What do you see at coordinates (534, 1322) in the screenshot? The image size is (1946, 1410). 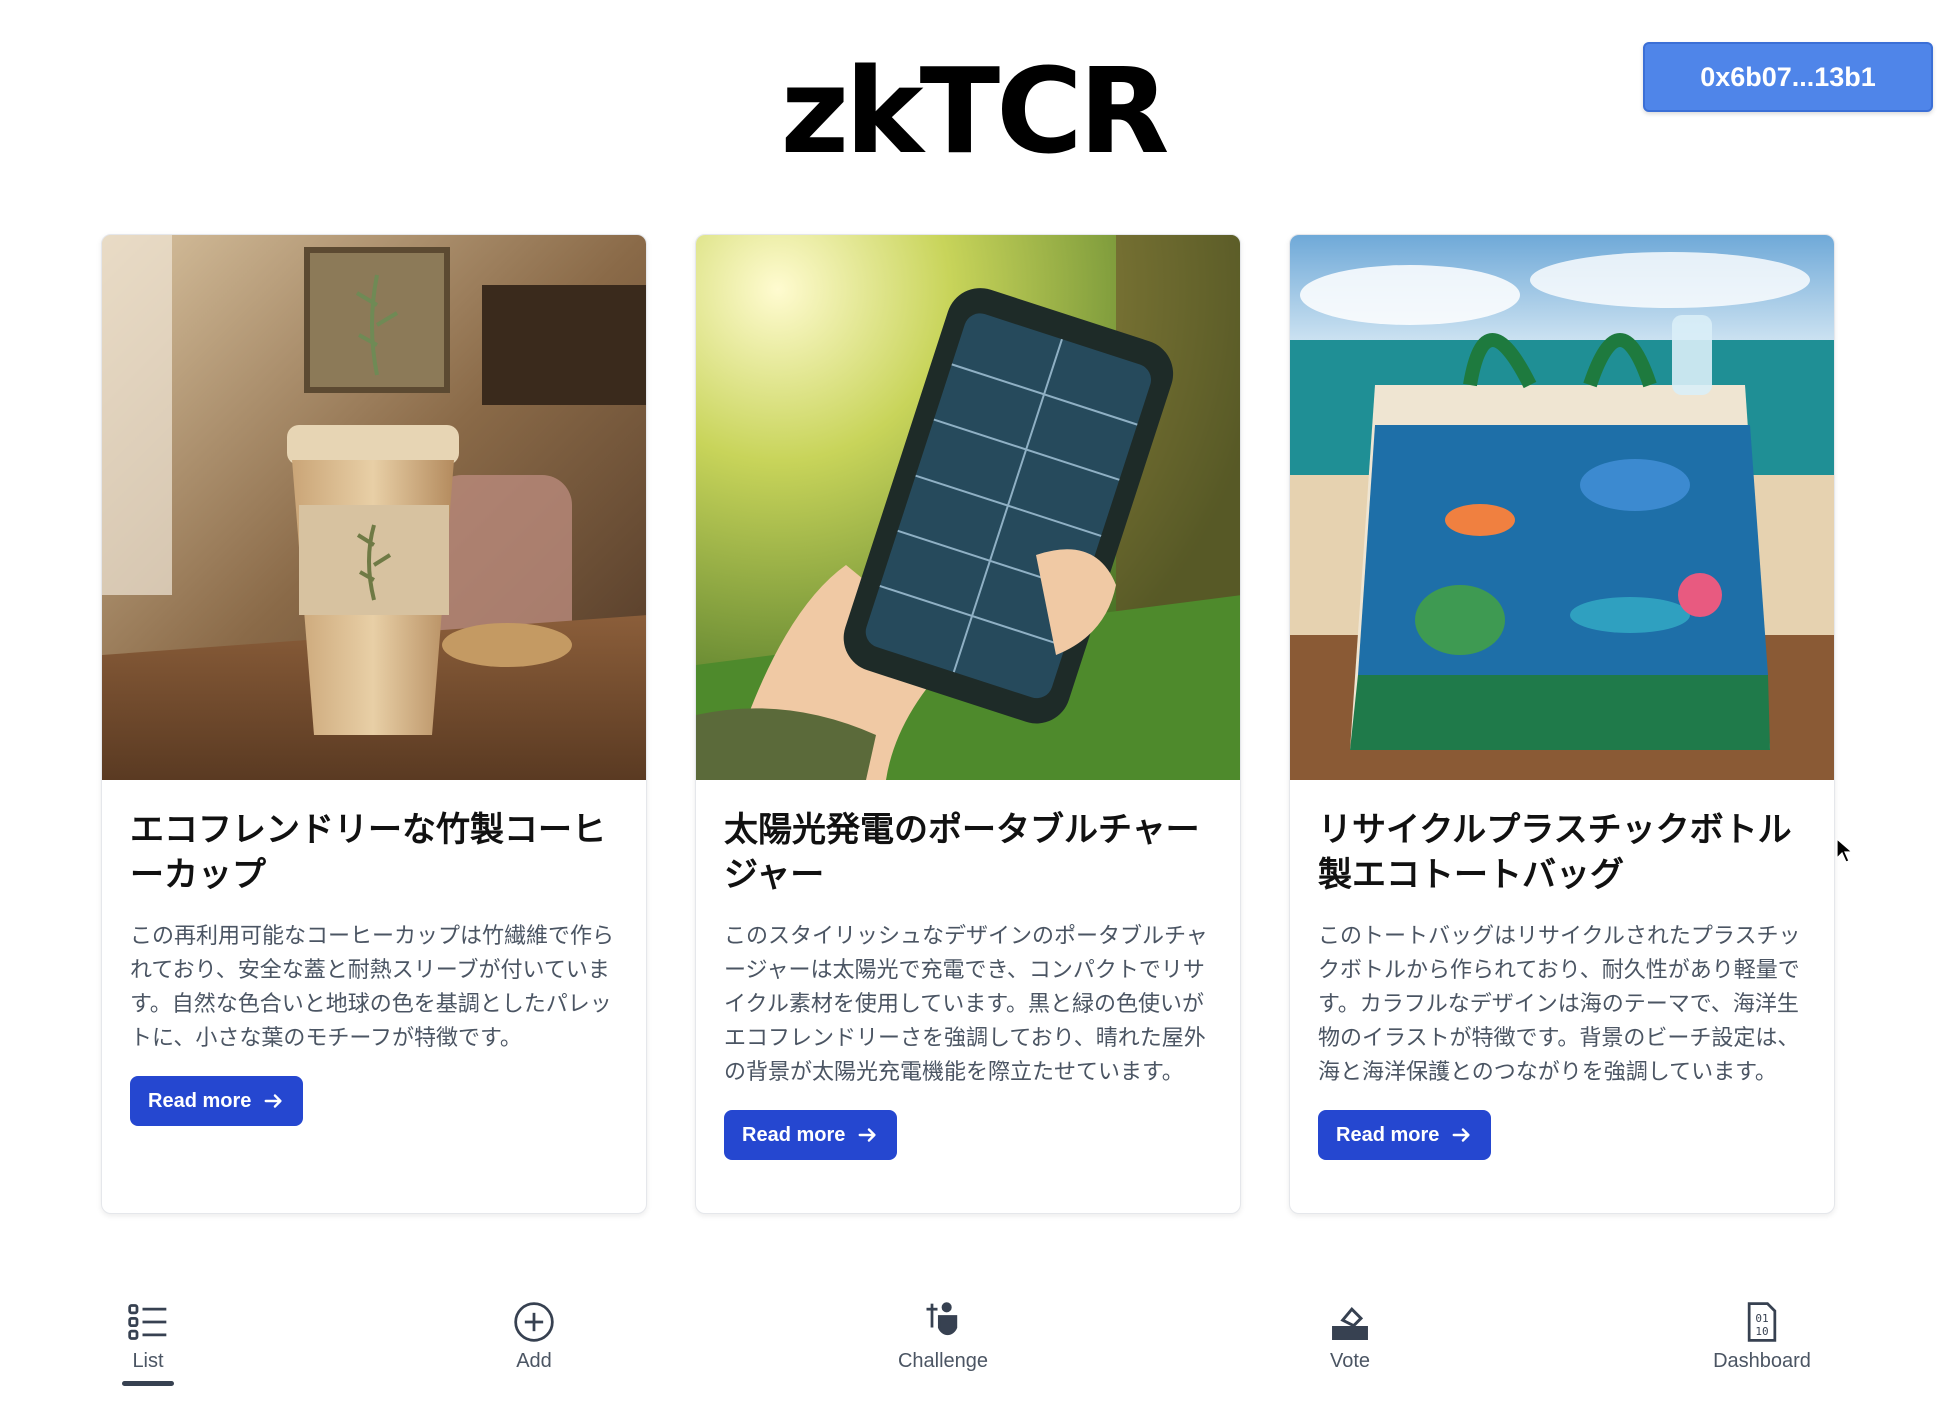 I see `plus-circle-icon` at bounding box center [534, 1322].